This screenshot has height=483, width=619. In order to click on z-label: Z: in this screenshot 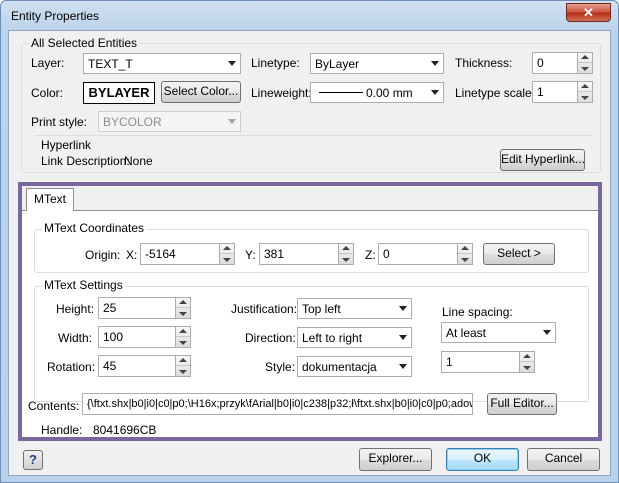, I will do `click(370, 255)`.